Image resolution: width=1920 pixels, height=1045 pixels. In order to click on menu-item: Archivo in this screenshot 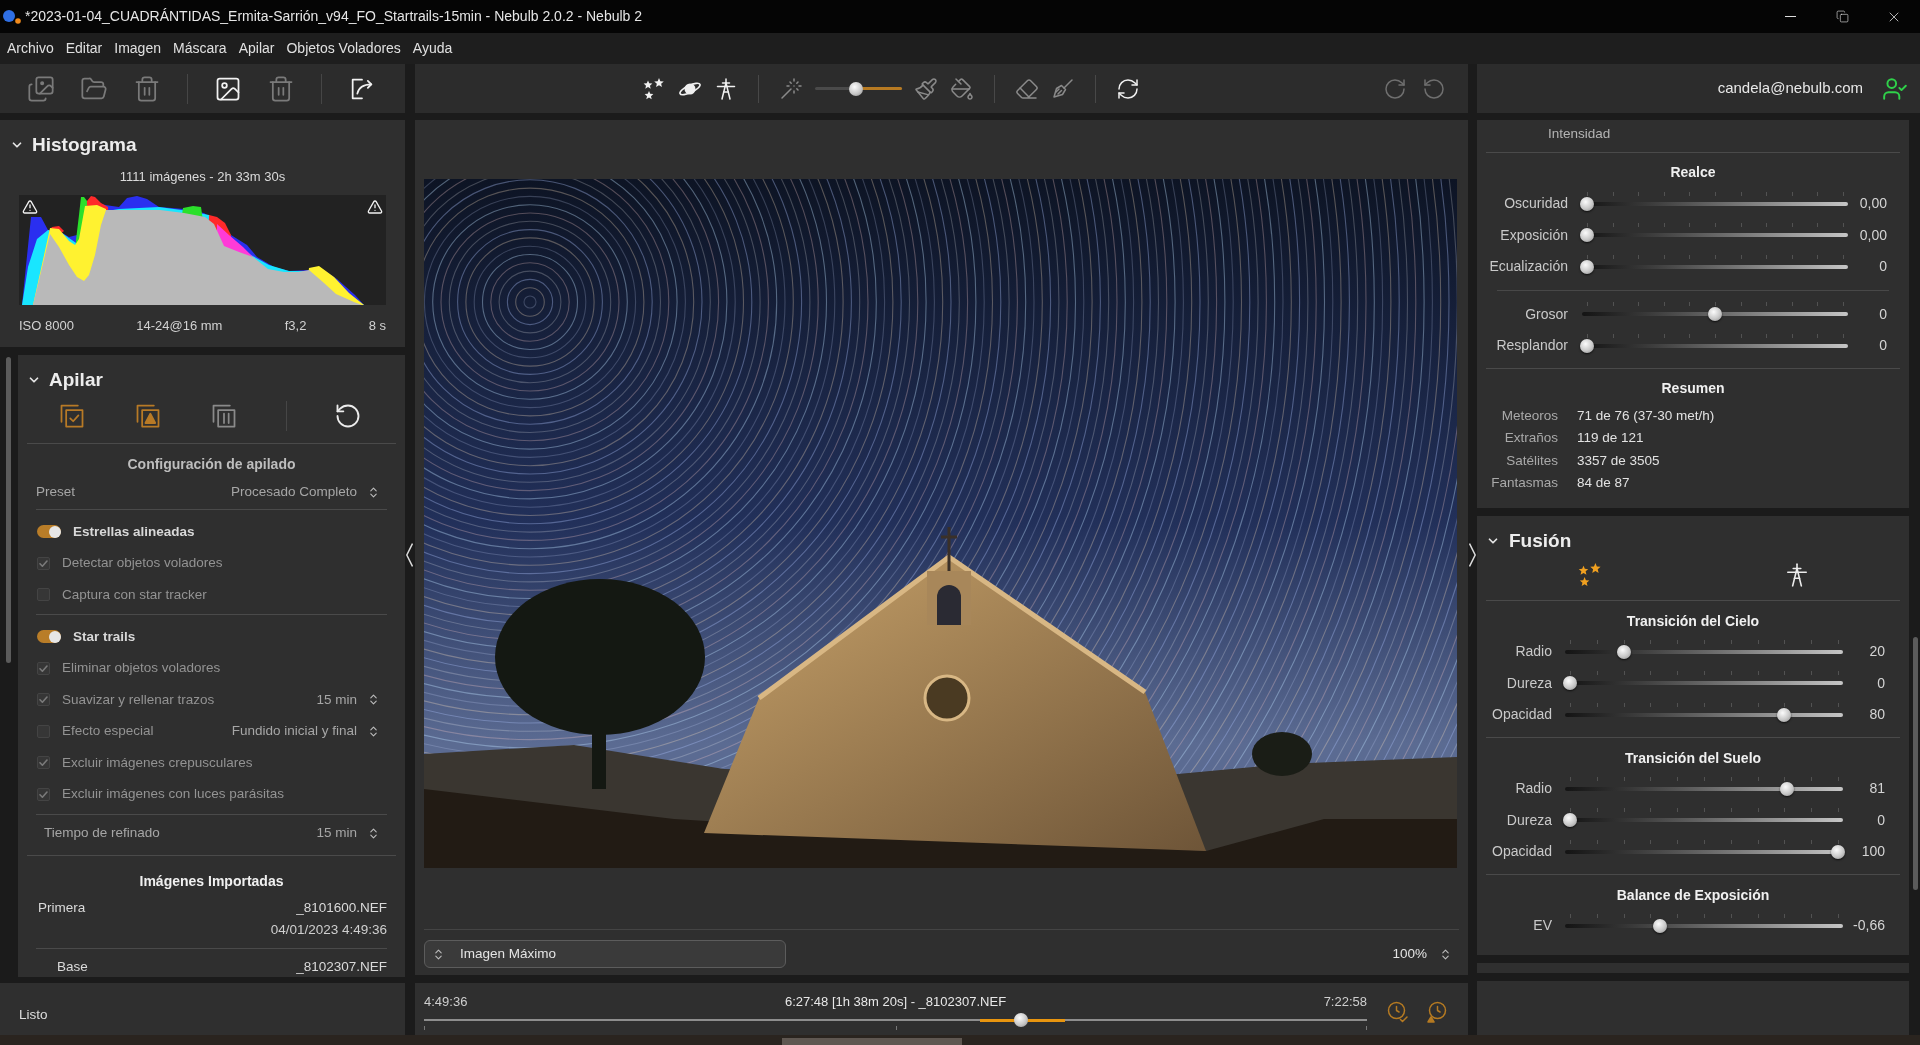, I will do `click(30, 48)`.